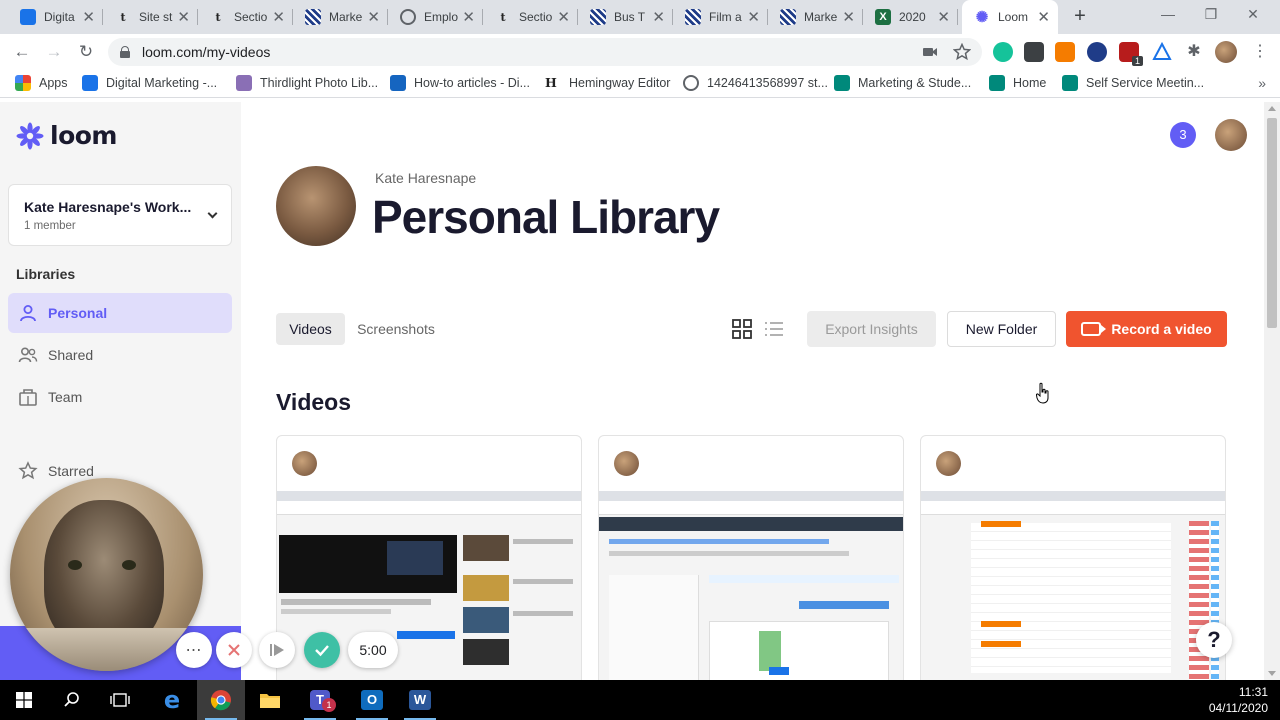 The width and height of the screenshot is (1280, 720). Describe the element at coordinates (607, 83) in the screenshot. I see `bookmark-item: H Hemingway Editor` at that location.